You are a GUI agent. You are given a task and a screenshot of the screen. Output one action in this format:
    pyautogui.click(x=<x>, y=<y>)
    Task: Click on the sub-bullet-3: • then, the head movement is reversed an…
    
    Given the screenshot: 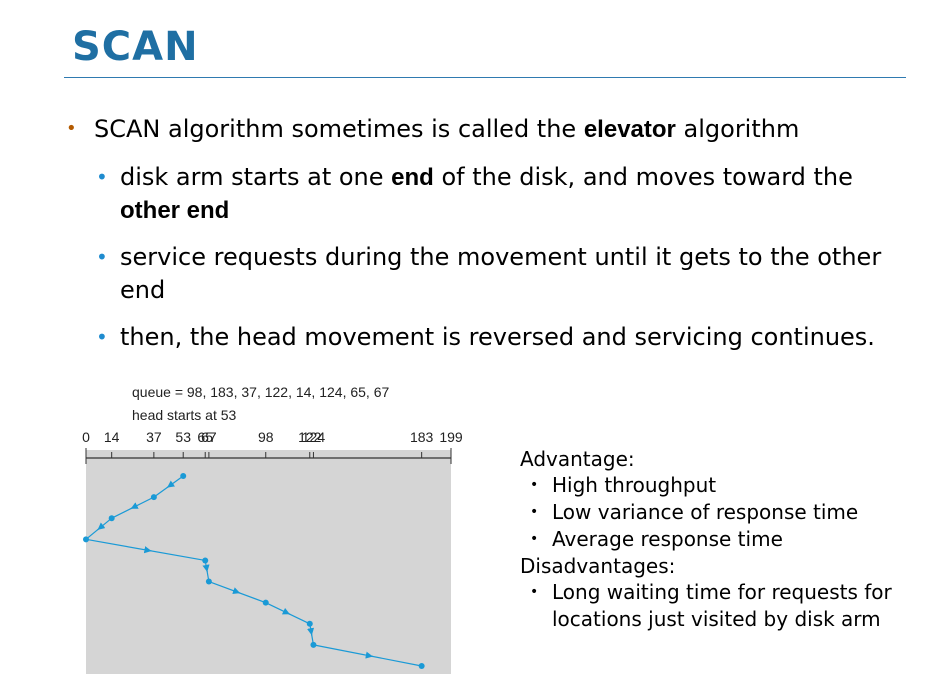 What is the action you would take?
    pyautogui.click(x=490, y=337)
    